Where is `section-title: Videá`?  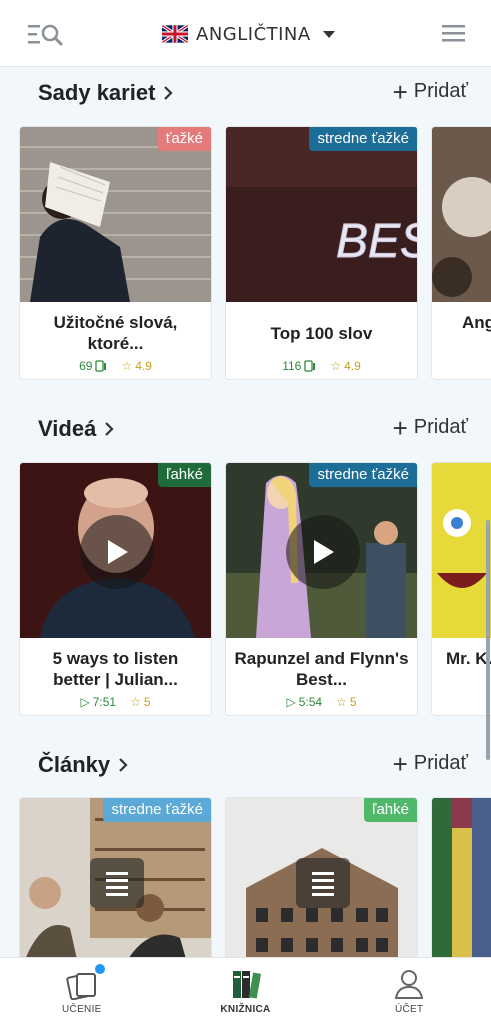
section-title: Videá is located at coordinates (67, 428).